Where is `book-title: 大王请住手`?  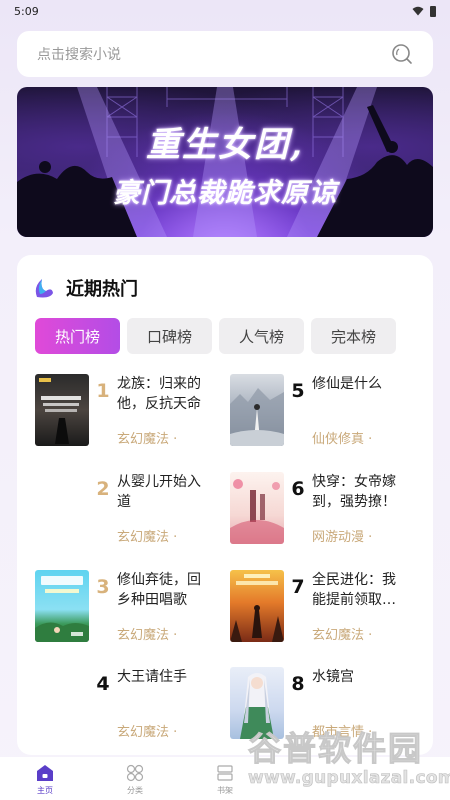
book-title: 大王请住手 is located at coordinates (152, 677).